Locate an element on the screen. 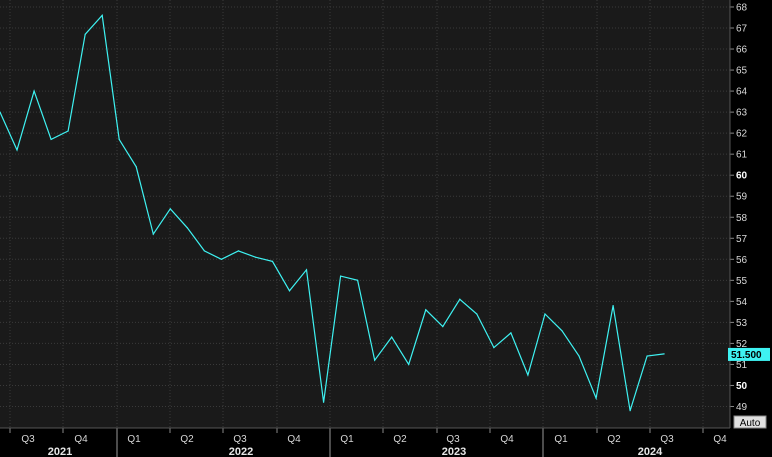 The height and width of the screenshot is (457, 772). auto-scale-button: Auto is located at coordinates (750, 422).